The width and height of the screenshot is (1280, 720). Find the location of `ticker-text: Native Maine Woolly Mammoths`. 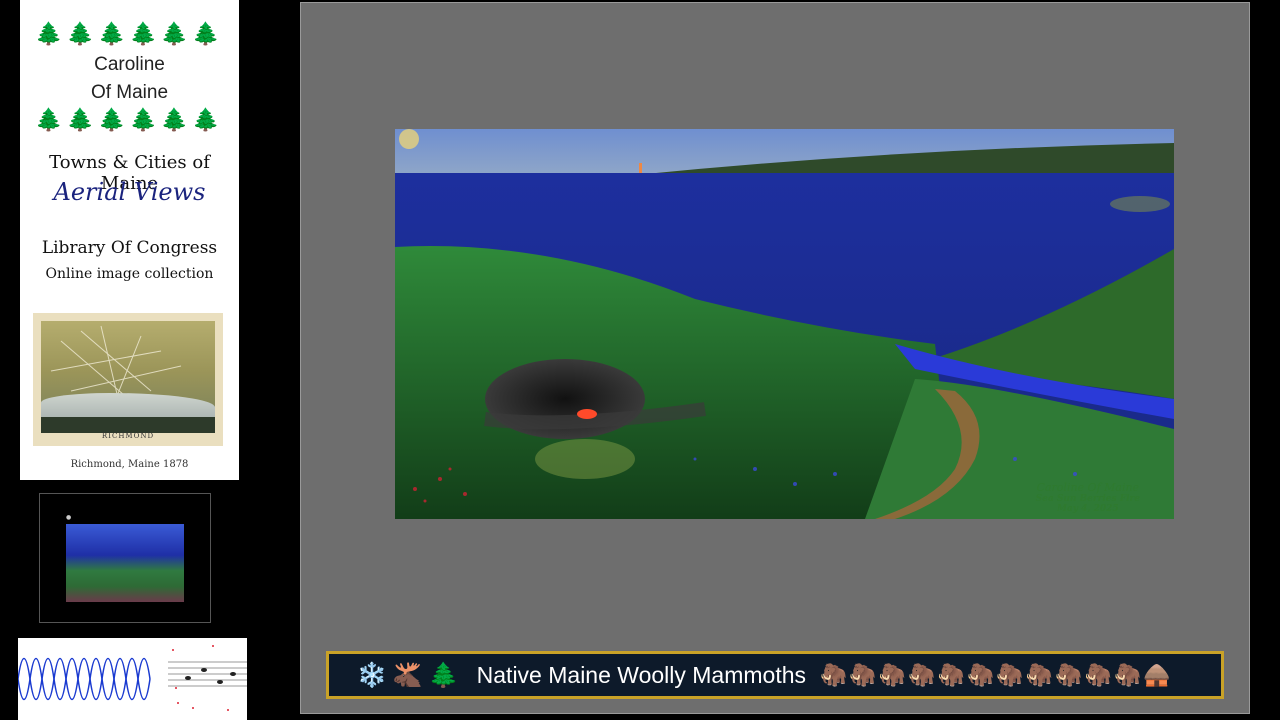

ticker-text: Native Maine Woolly Mammoths is located at coordinates (641, 674).